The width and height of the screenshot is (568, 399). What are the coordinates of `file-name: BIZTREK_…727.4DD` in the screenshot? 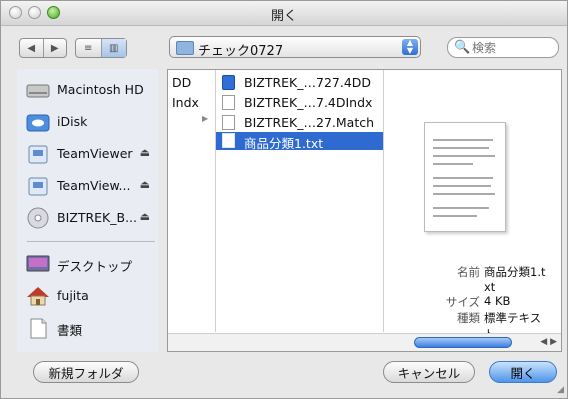 It's located at (308, 82).